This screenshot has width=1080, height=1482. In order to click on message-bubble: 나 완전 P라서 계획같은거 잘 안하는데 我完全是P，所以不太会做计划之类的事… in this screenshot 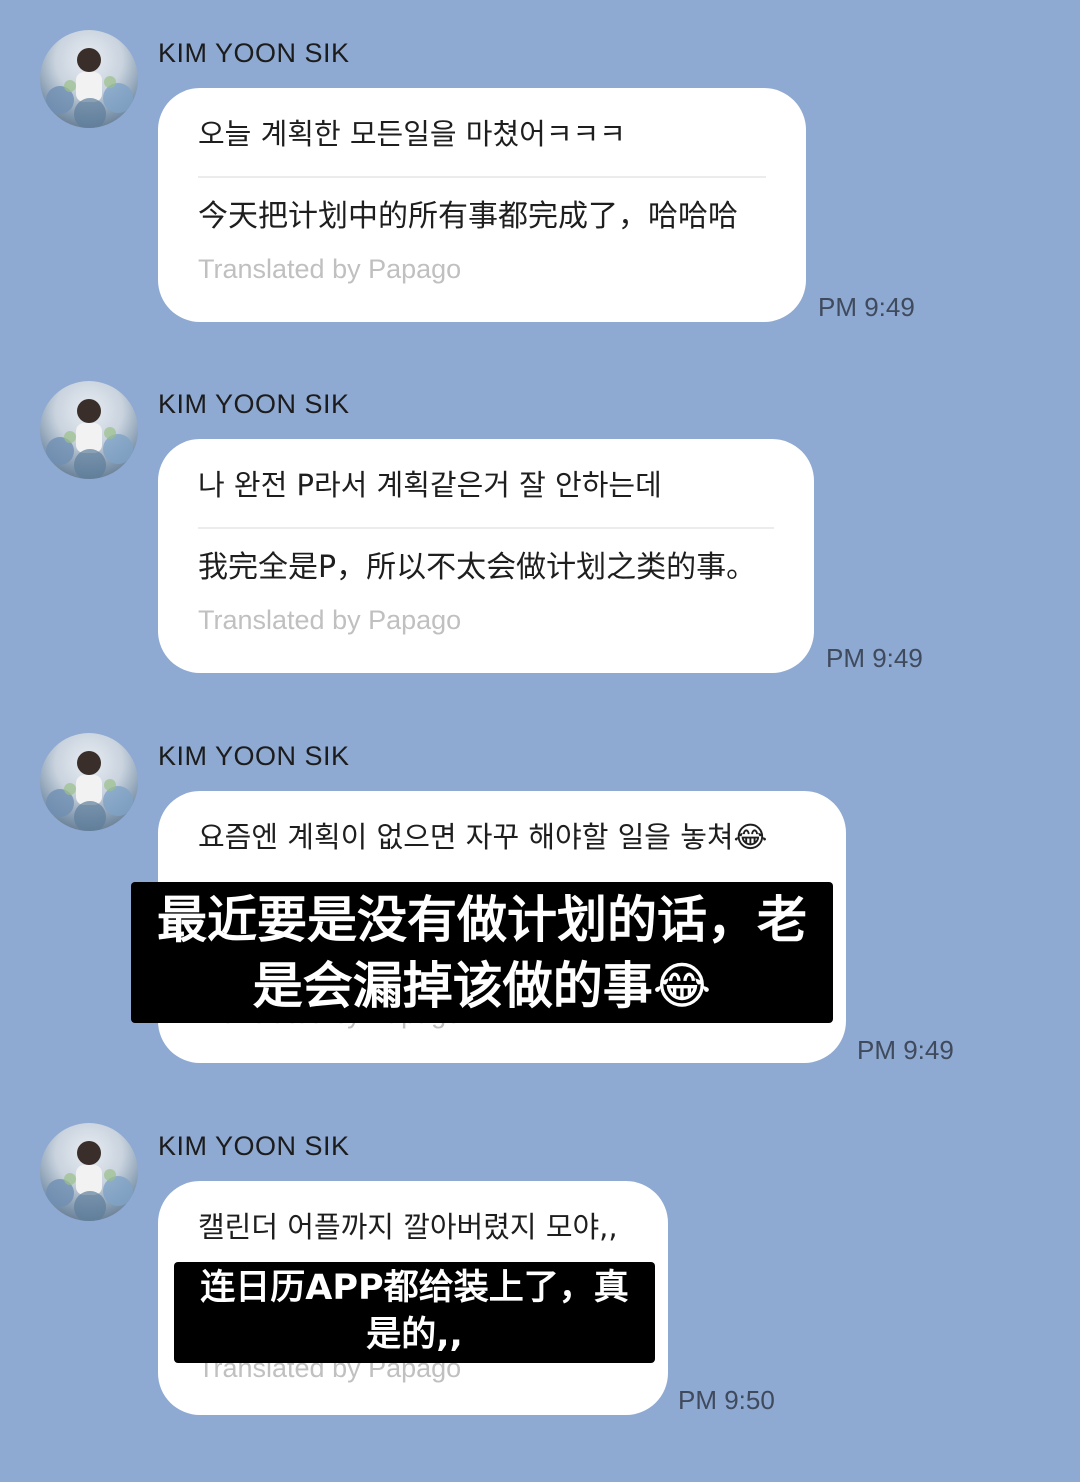, I will do `click(486, 556)`.